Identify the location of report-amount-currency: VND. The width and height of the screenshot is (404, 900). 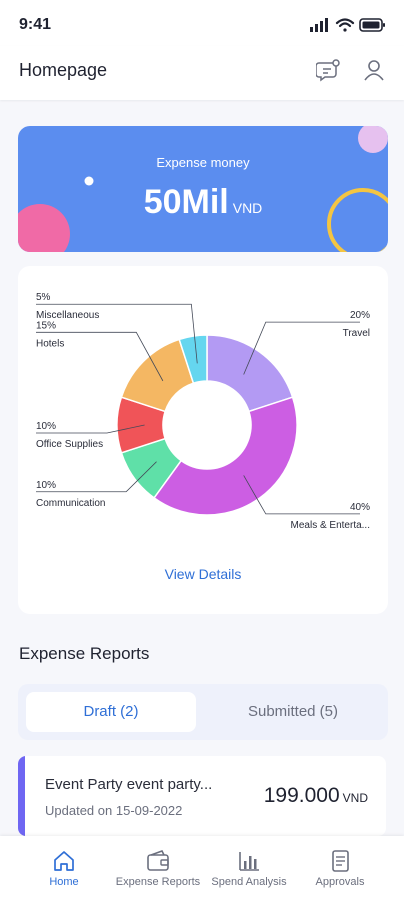
(355, 798).